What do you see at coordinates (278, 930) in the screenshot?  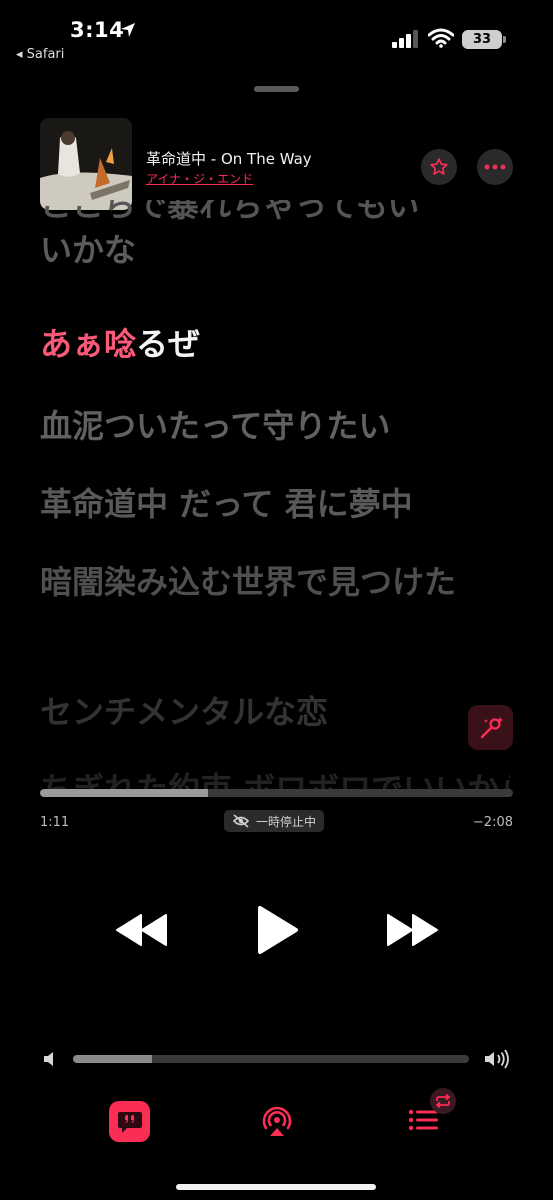 I see `play-icon` at bounding box center [278, 930].